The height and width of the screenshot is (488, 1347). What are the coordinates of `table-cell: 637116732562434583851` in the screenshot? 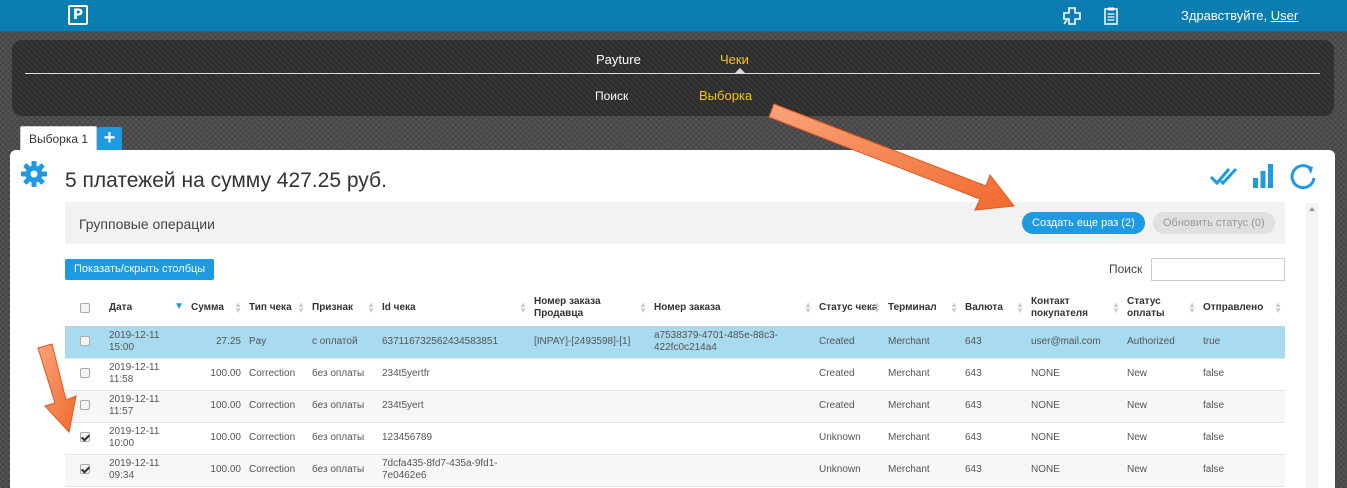 It's located at (454, 342).